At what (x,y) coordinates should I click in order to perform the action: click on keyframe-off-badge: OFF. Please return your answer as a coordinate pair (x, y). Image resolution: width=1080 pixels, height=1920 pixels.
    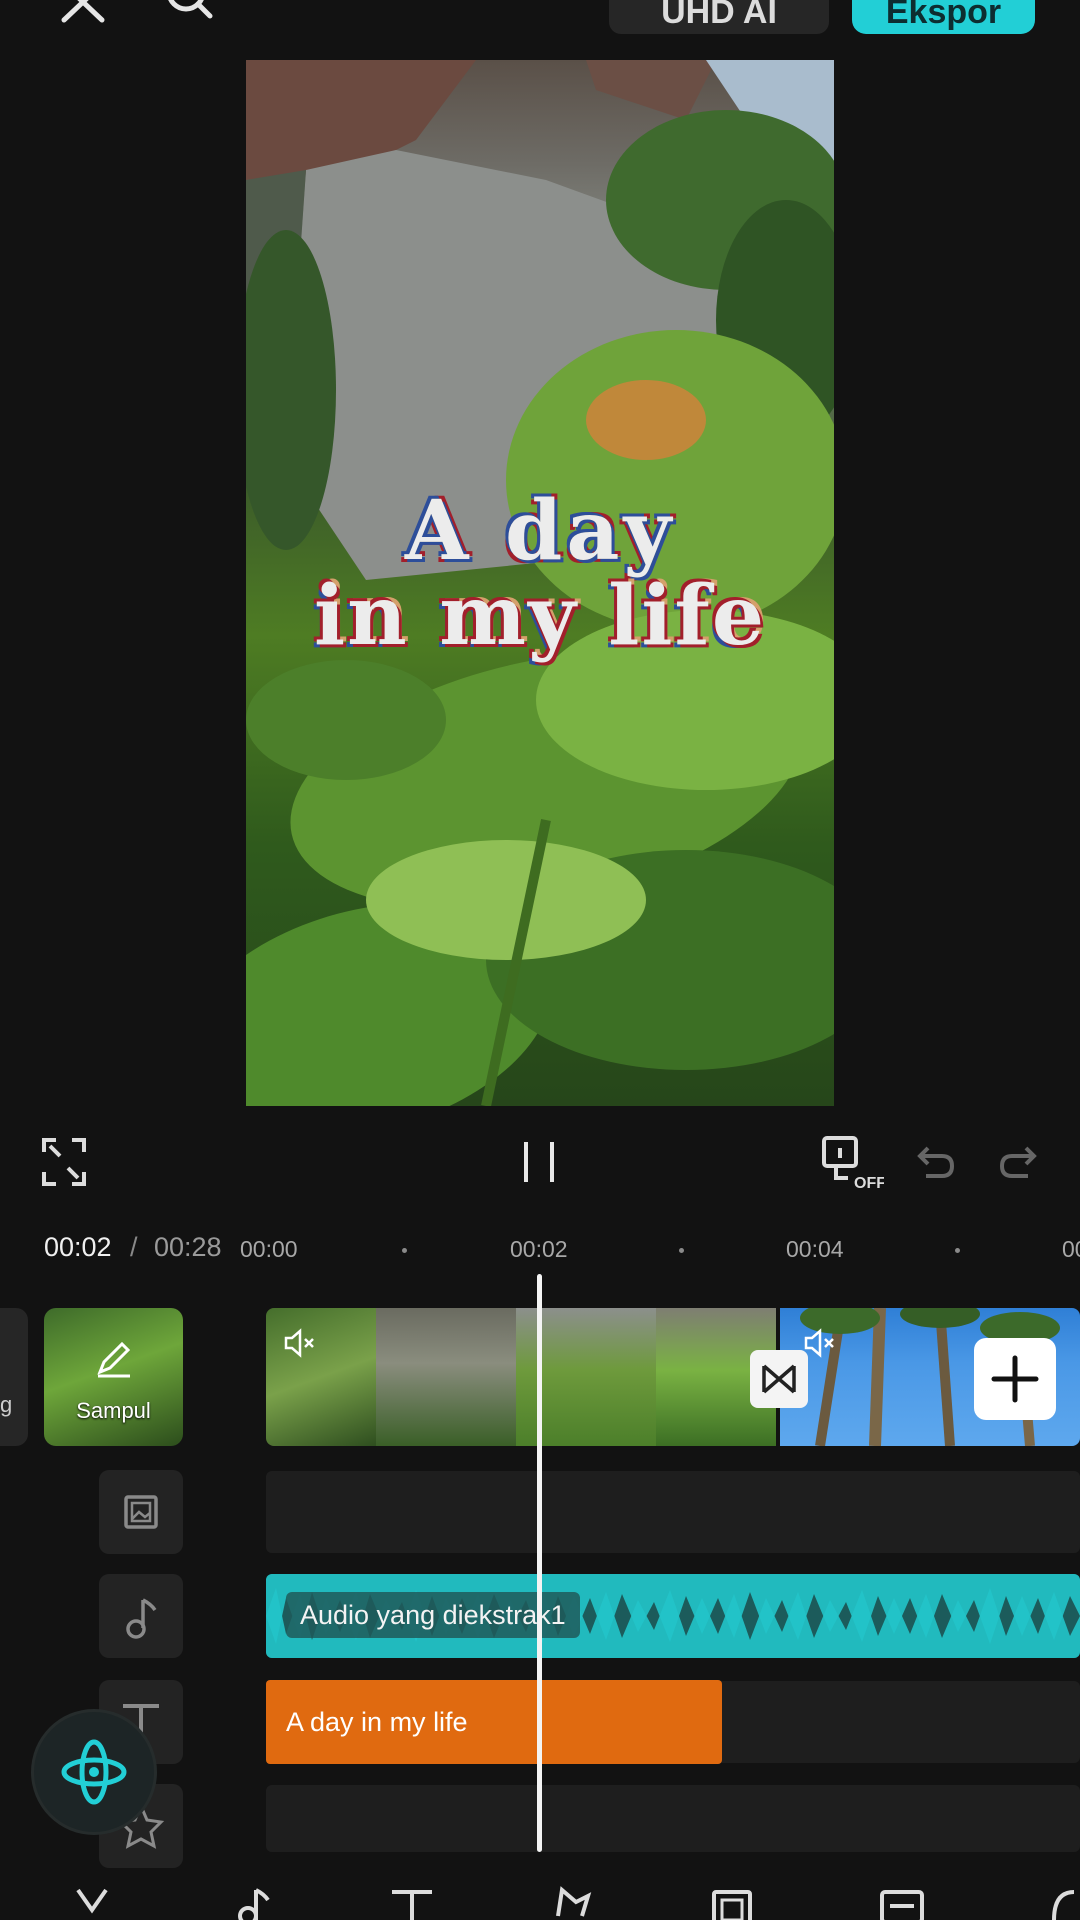
    Looking at the image, I should click on (869, 1182).